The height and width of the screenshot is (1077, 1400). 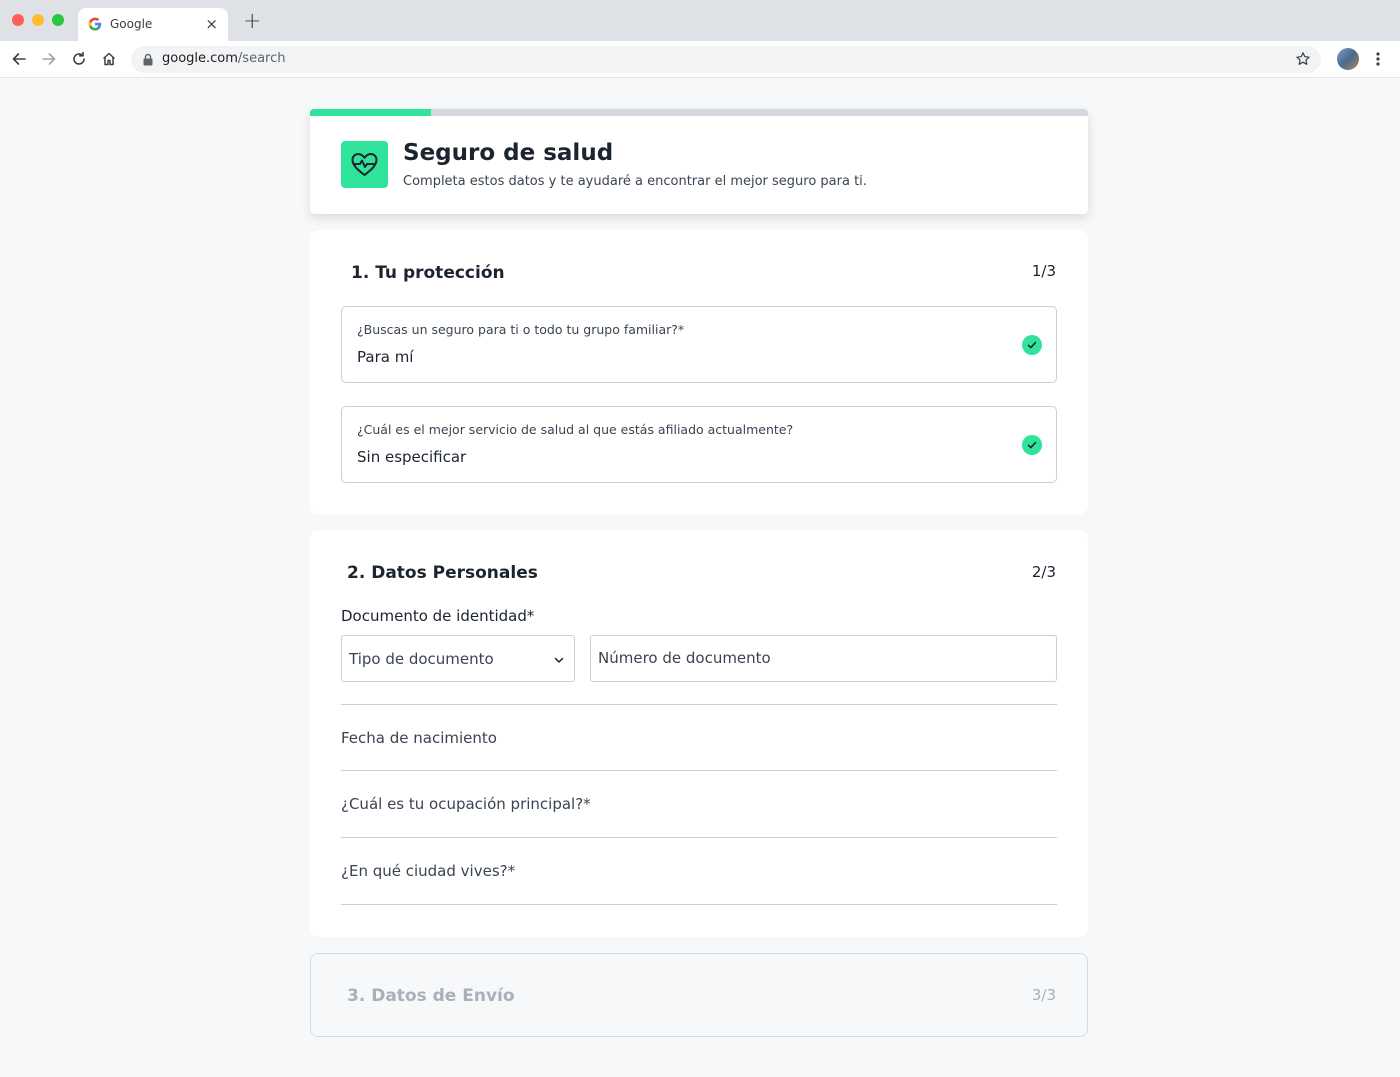 What do you see at coordinates (385, 357) in the screenshot?
I see `answer-value: Para mí` at bounding box center [385, 357].